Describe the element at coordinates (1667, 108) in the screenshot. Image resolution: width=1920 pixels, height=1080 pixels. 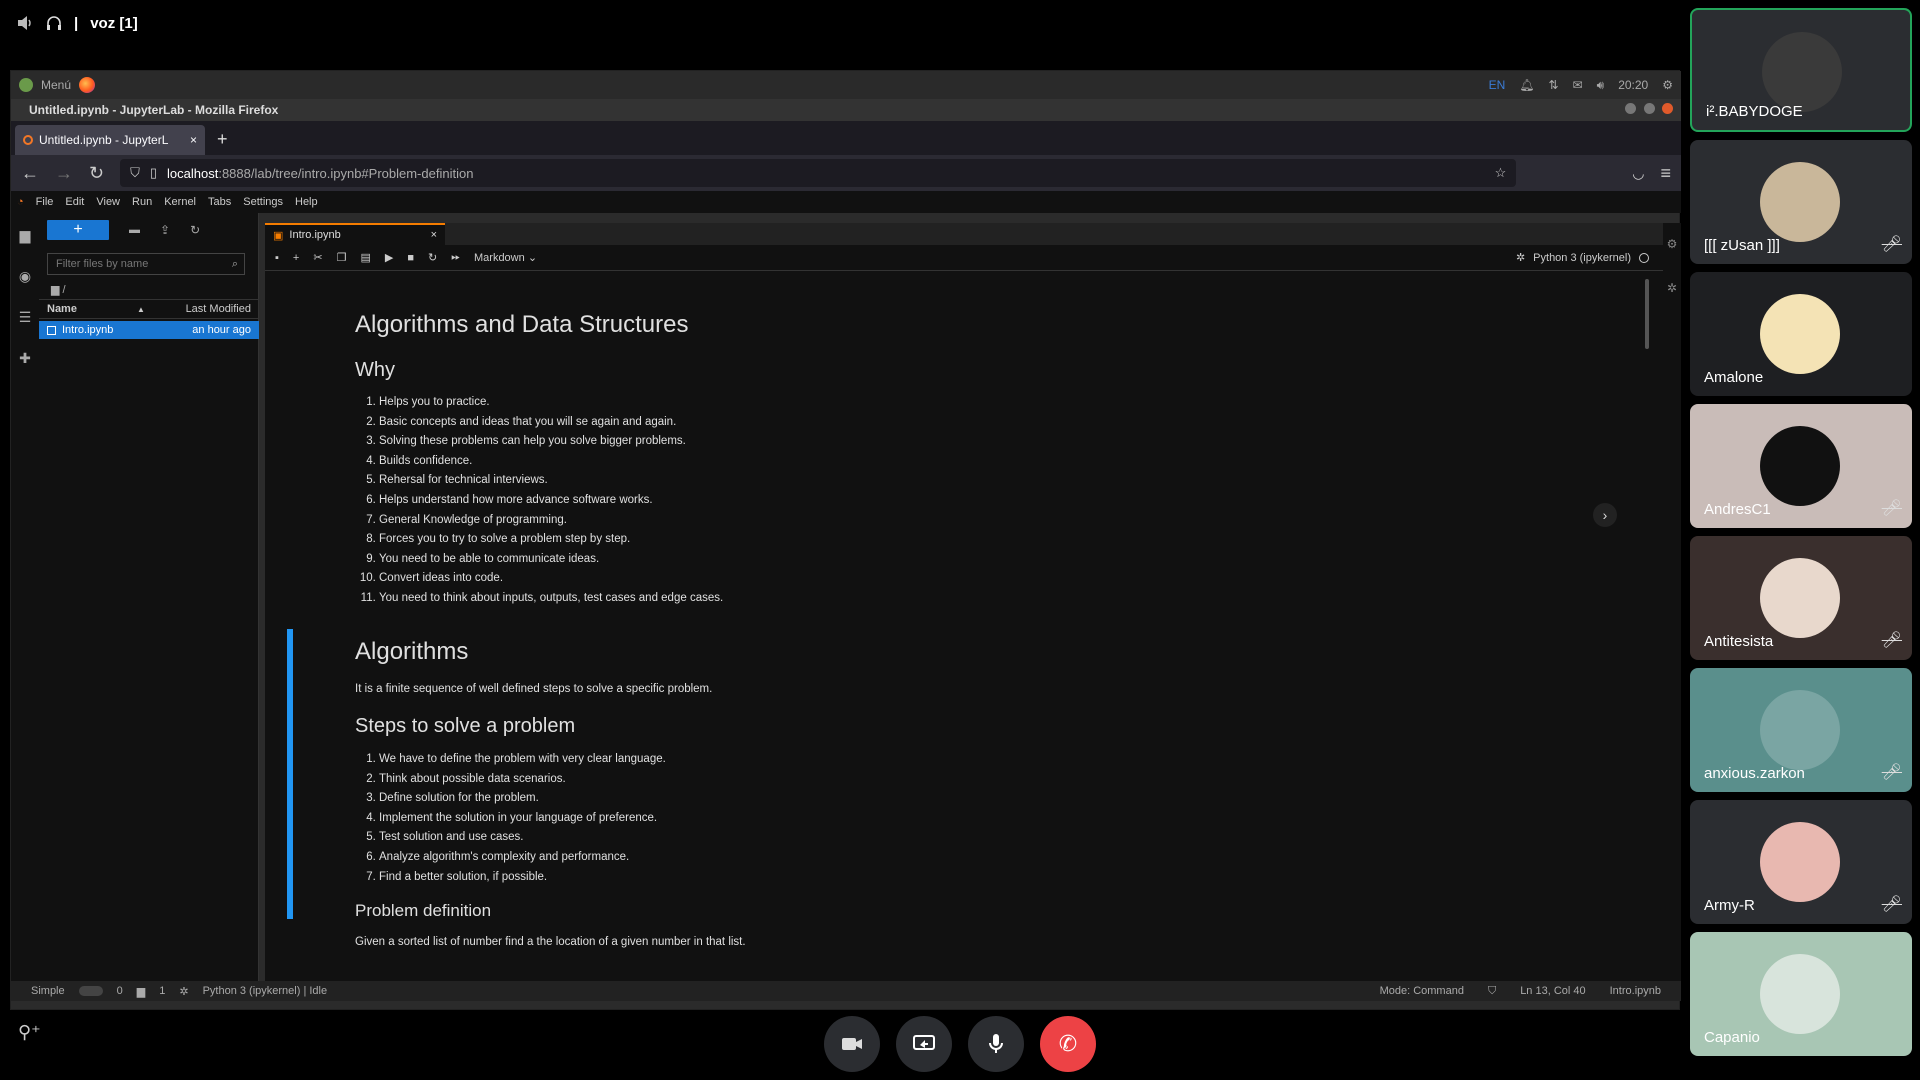
I see `close-window-button` at that location.